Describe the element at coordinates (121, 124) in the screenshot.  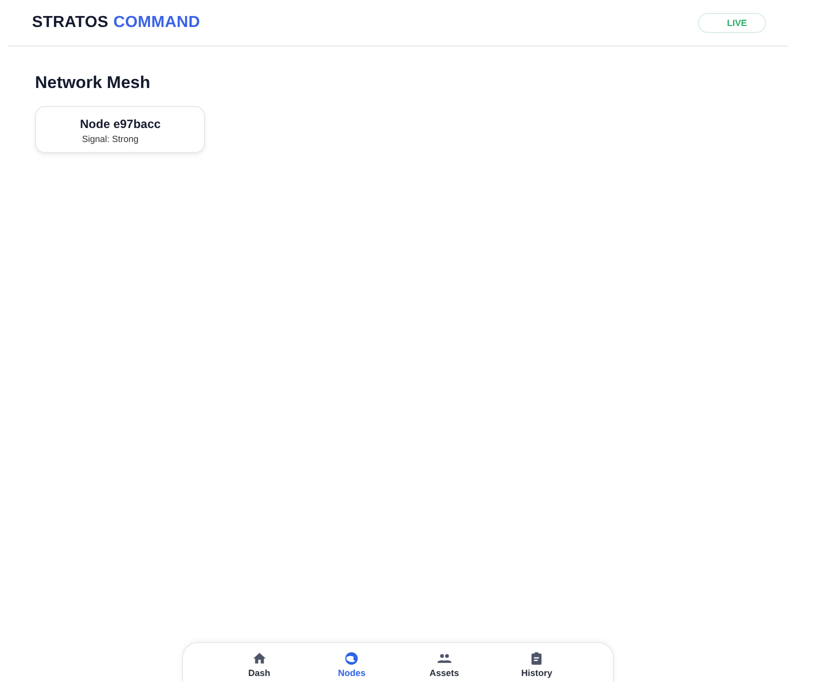
I see `node-name: Node e97bacc` at that location.